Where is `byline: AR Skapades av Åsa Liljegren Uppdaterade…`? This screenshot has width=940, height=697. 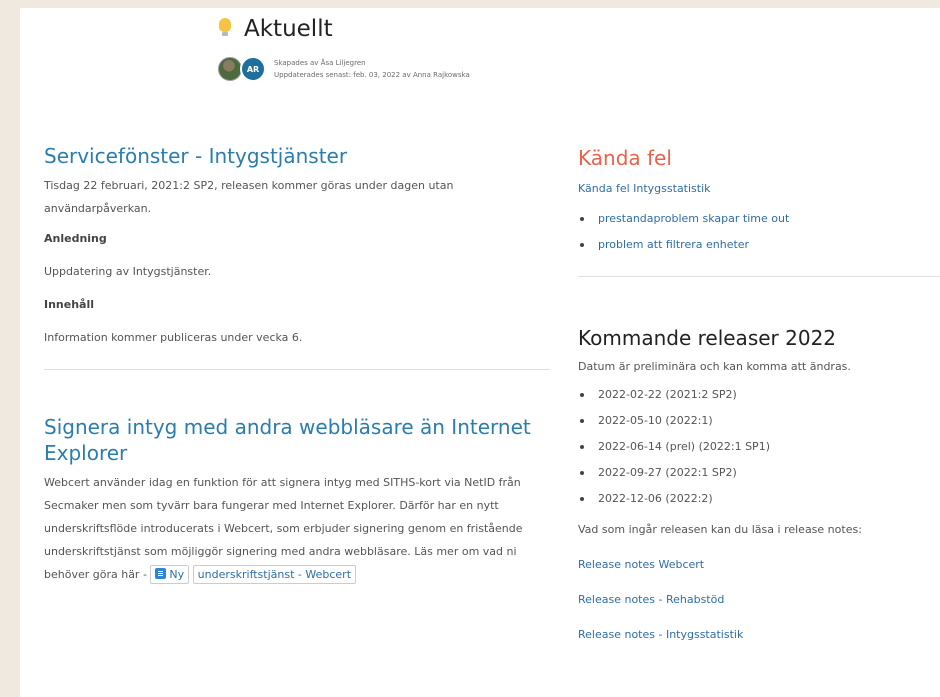
byline: AR Skapades av Åsa Liljegren Uppdaterade… is located at coordinates (344, 69).